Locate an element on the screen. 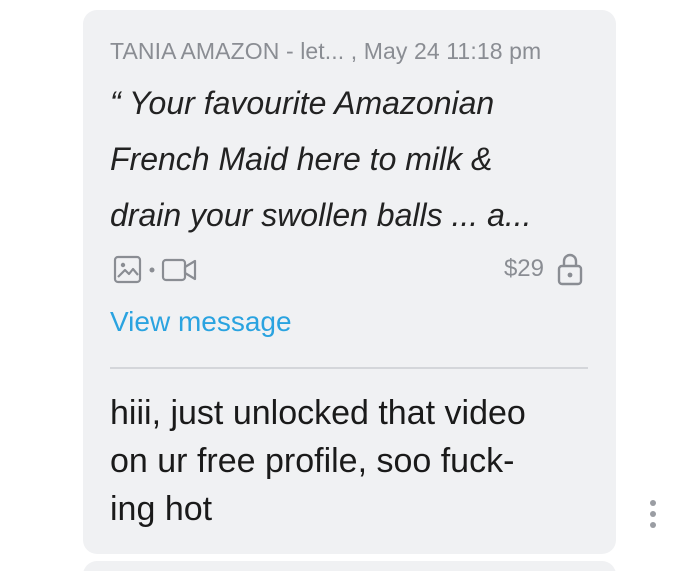 The width and height of the screenshot is (680, 571). price-label: $29 is located at coordinates (523, 268).